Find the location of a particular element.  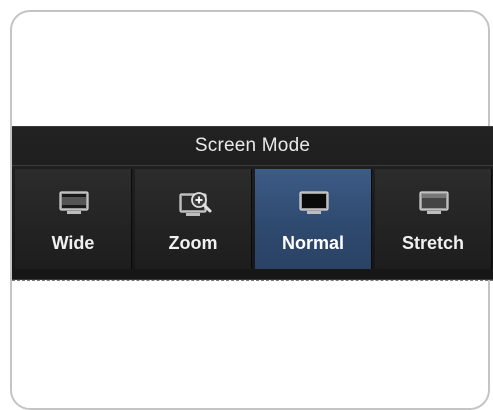

option-label: Normal is located at coordinates (312, 243).